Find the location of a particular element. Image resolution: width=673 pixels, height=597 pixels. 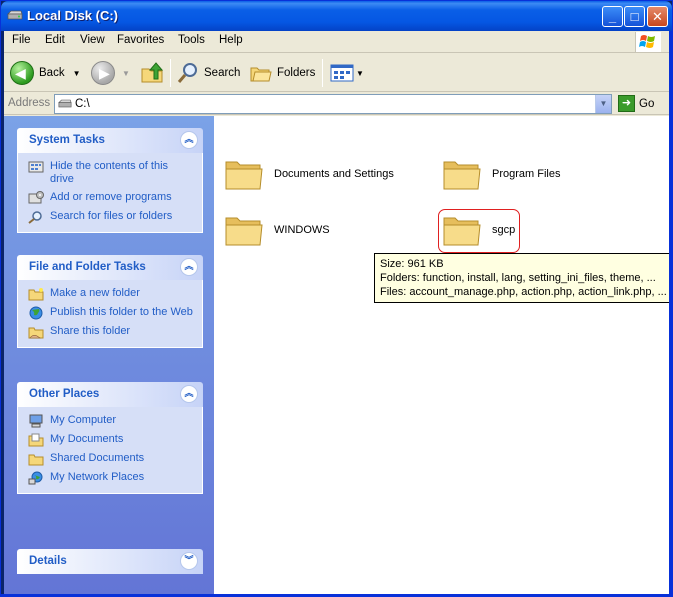

details-panel: Details ︾ is located at coordinates (110, 561).